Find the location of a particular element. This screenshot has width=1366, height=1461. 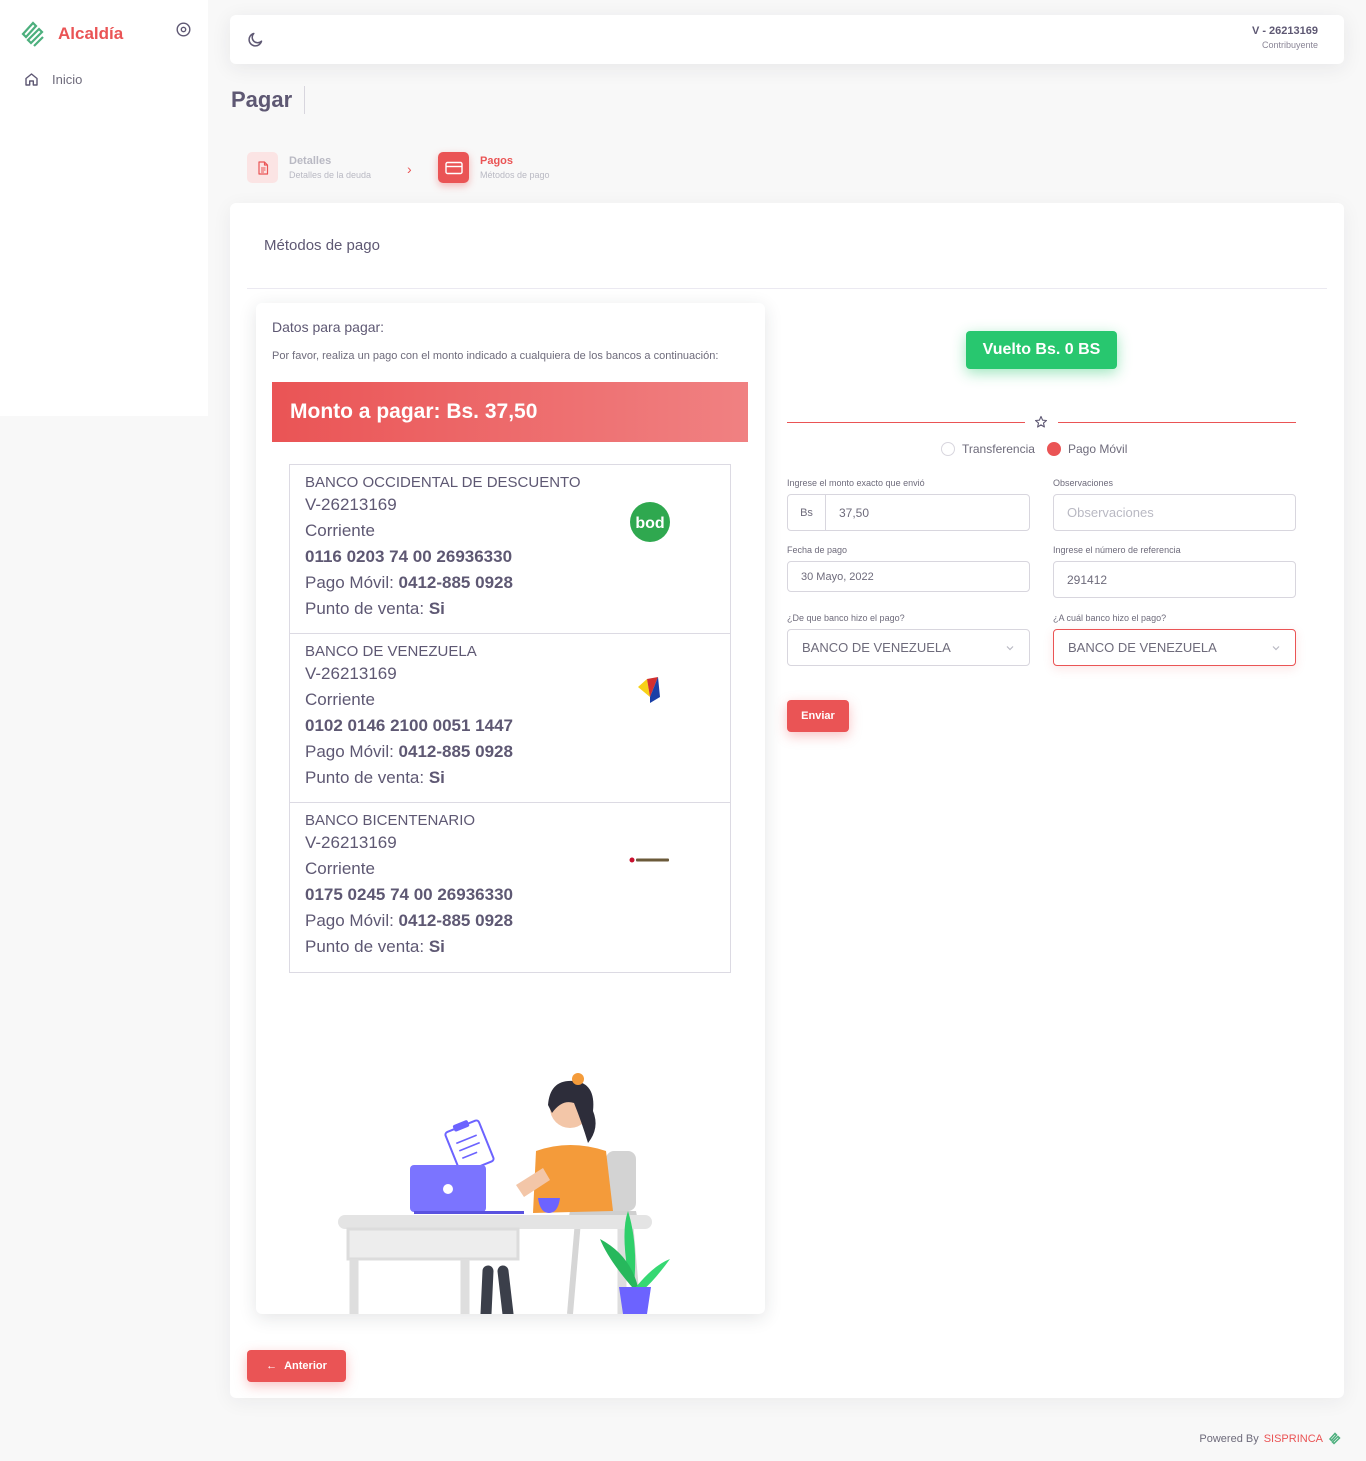

sidebar: Alcaldía Inicio is located at coordinates (104, 208).